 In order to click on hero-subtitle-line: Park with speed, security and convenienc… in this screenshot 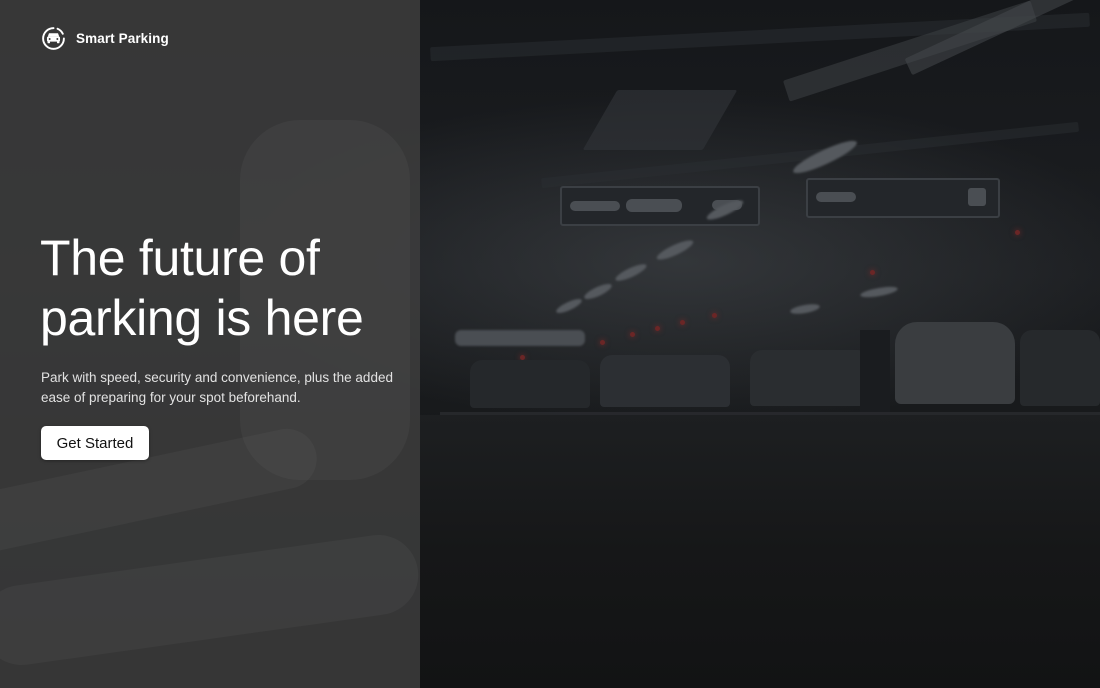, I will do `click(217, 377)`.